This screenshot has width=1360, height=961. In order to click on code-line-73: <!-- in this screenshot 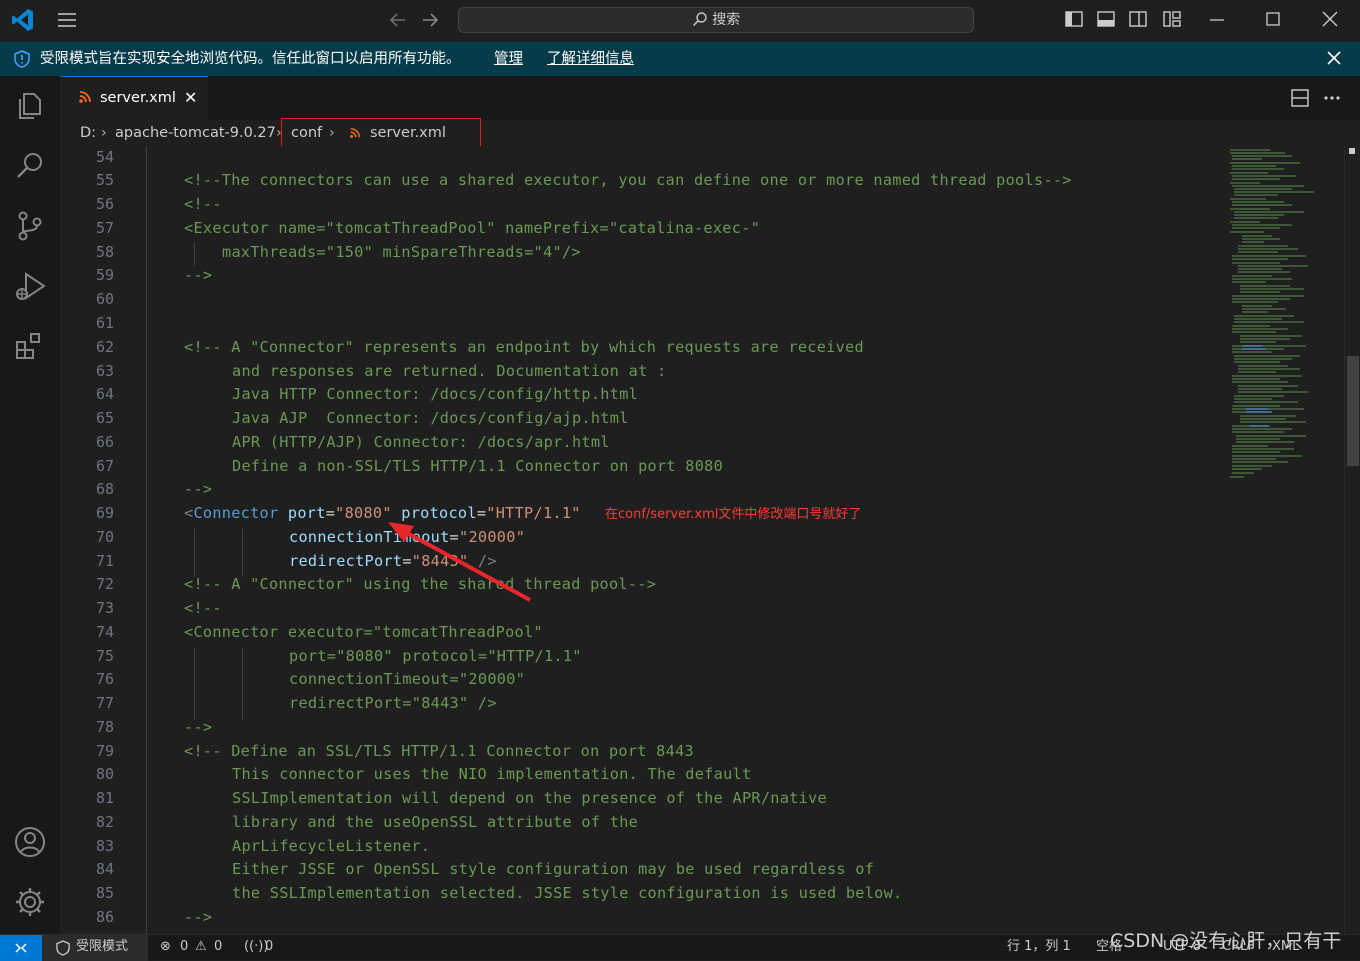, I will do `click(203, 608)`.